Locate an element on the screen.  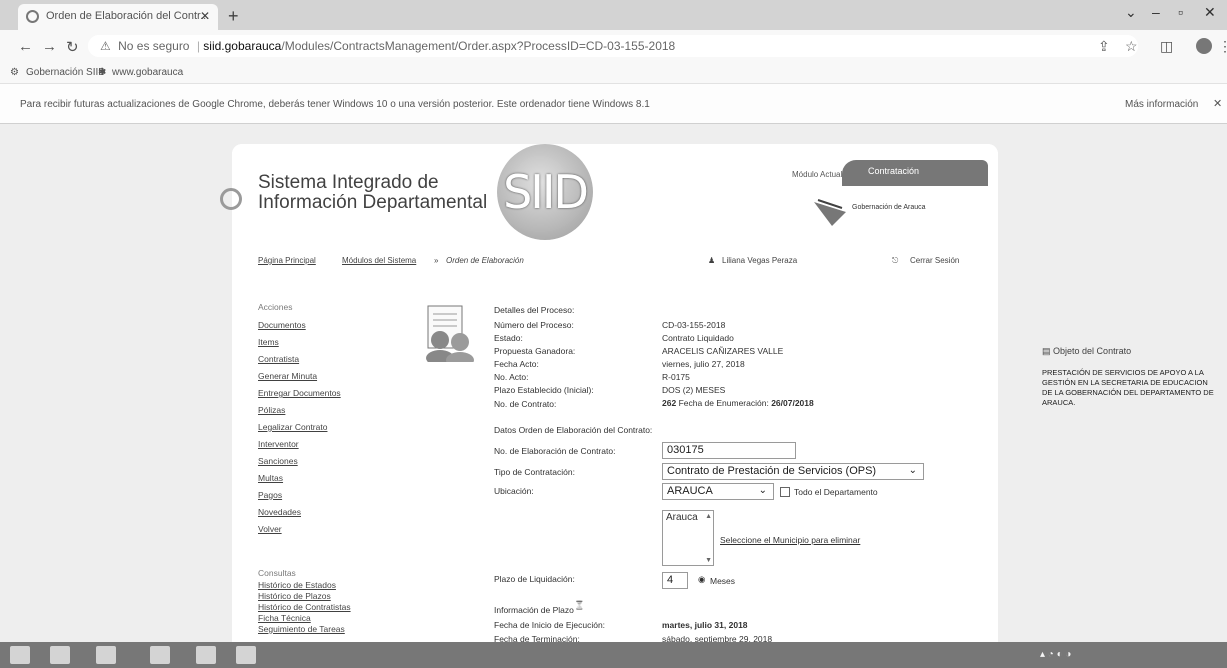
menu-polizas: Pólizas is located at coordinates (271, 410).